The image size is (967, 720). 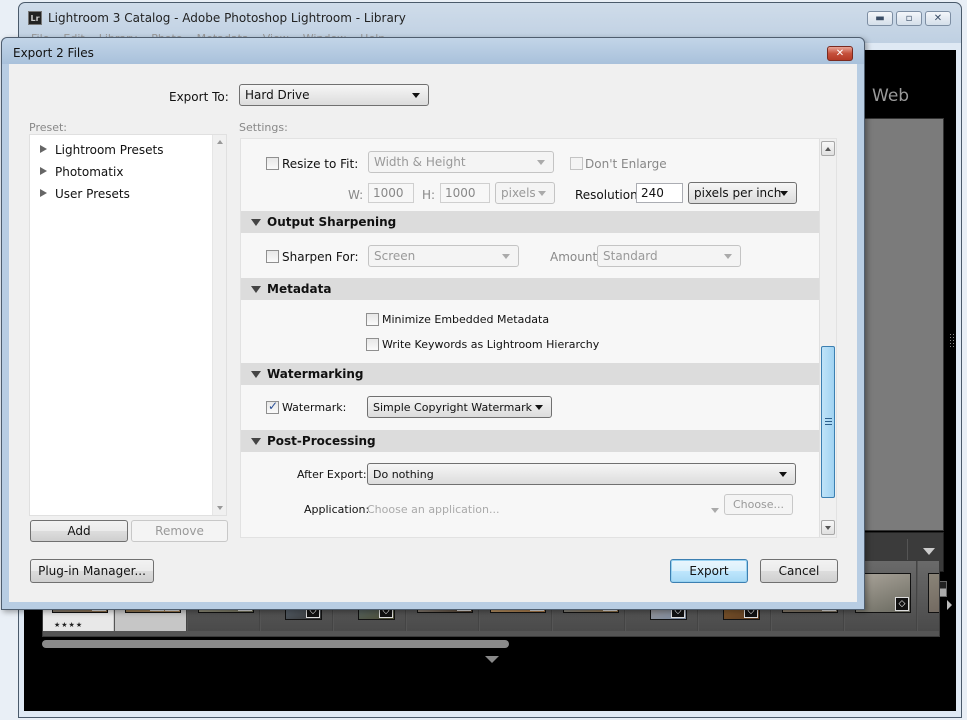 I want to click on maximize-icon: ▫, so click(x=909, y=18).